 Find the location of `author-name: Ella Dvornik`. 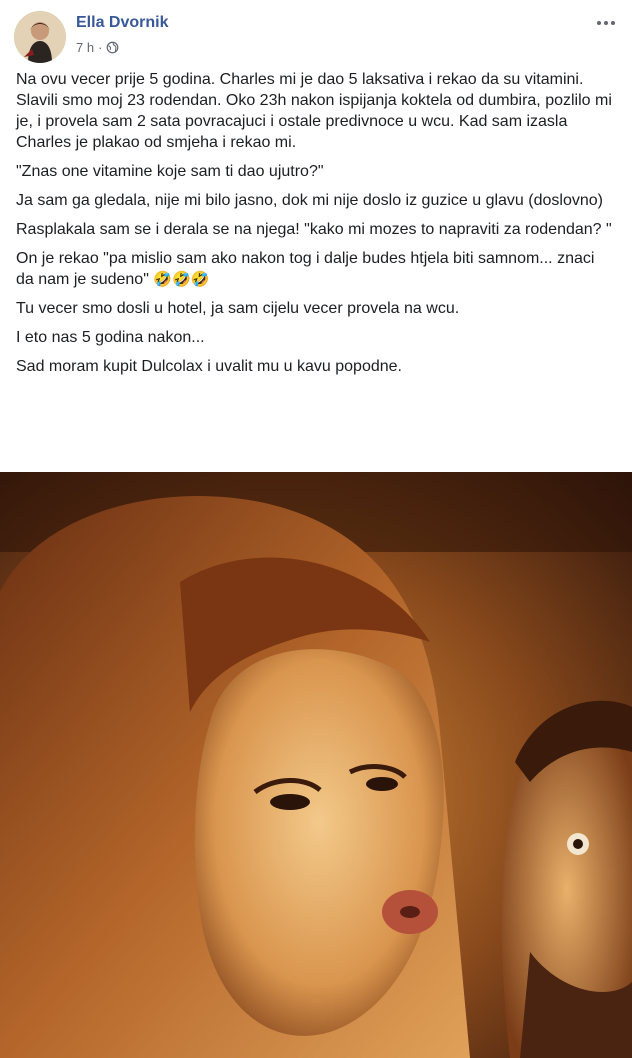

author-name: Ella Dvornik is located at coordinates (122, 23).